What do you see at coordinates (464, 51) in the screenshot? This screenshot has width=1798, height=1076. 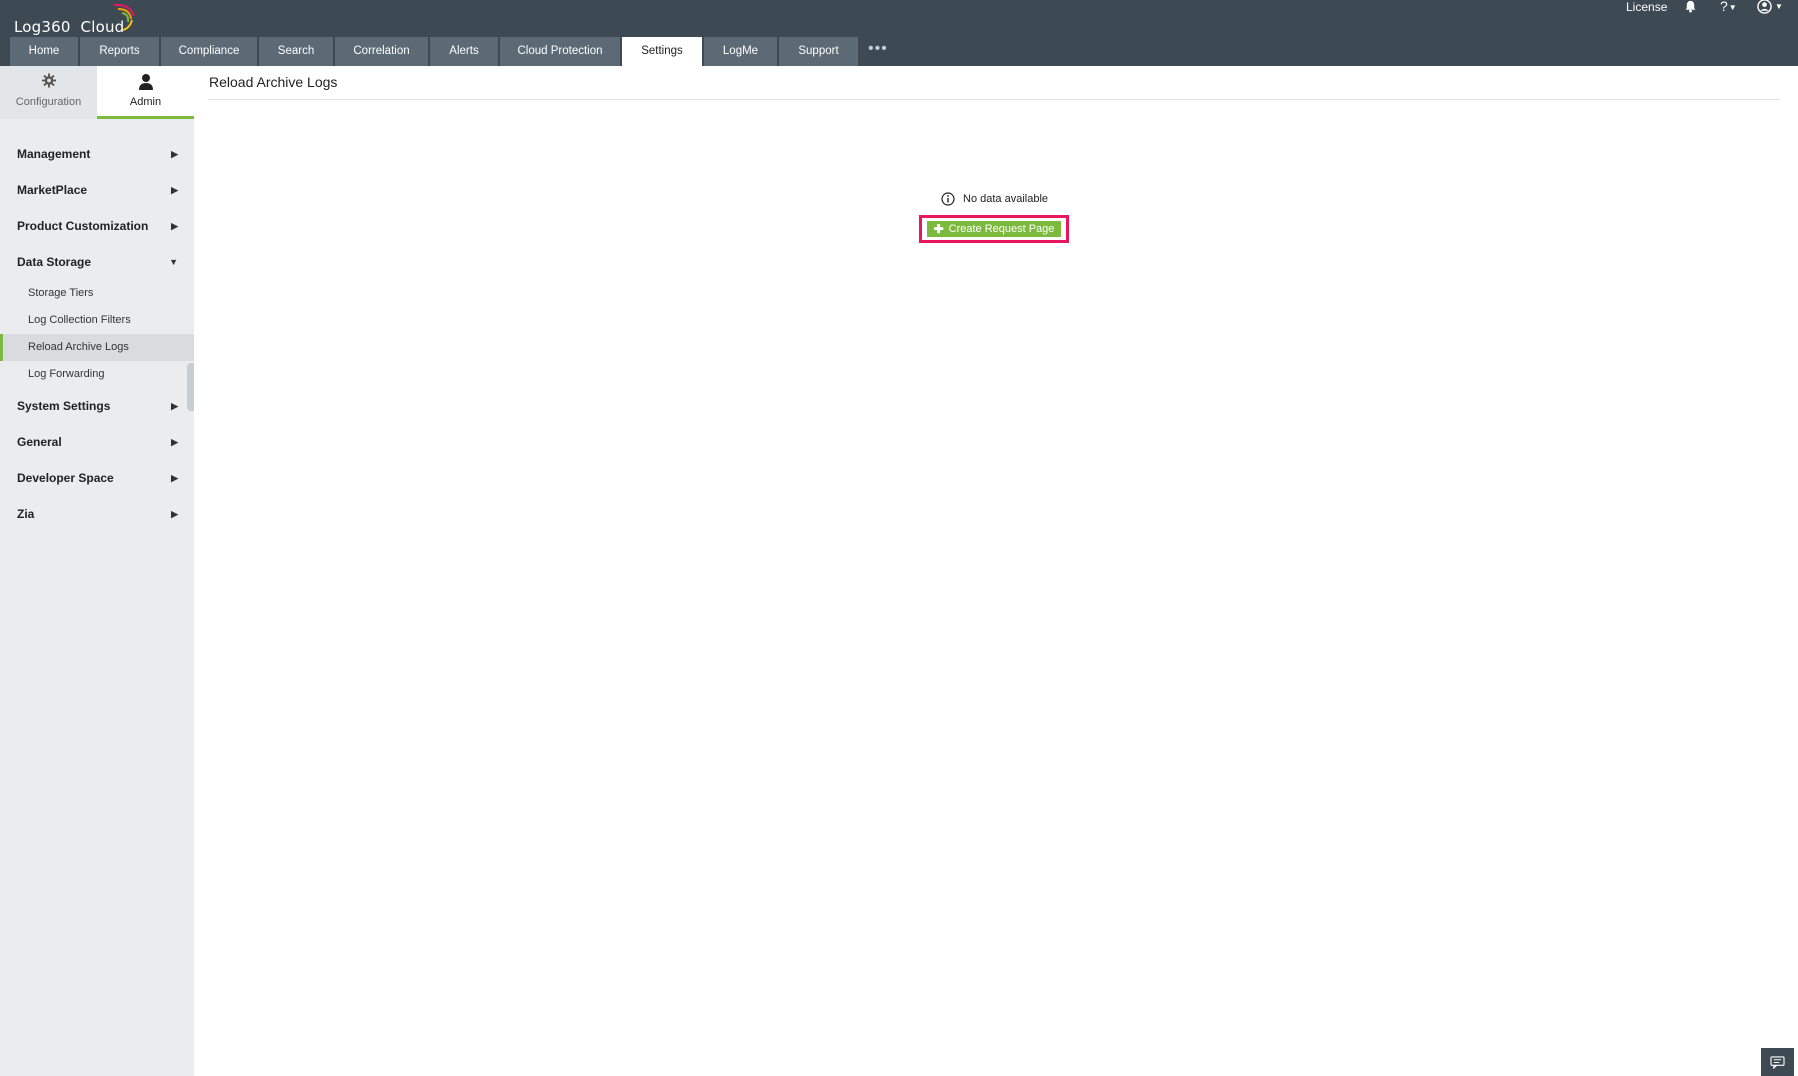 I see `tab-alerts: Alerts` at bounding box center [464, 51].